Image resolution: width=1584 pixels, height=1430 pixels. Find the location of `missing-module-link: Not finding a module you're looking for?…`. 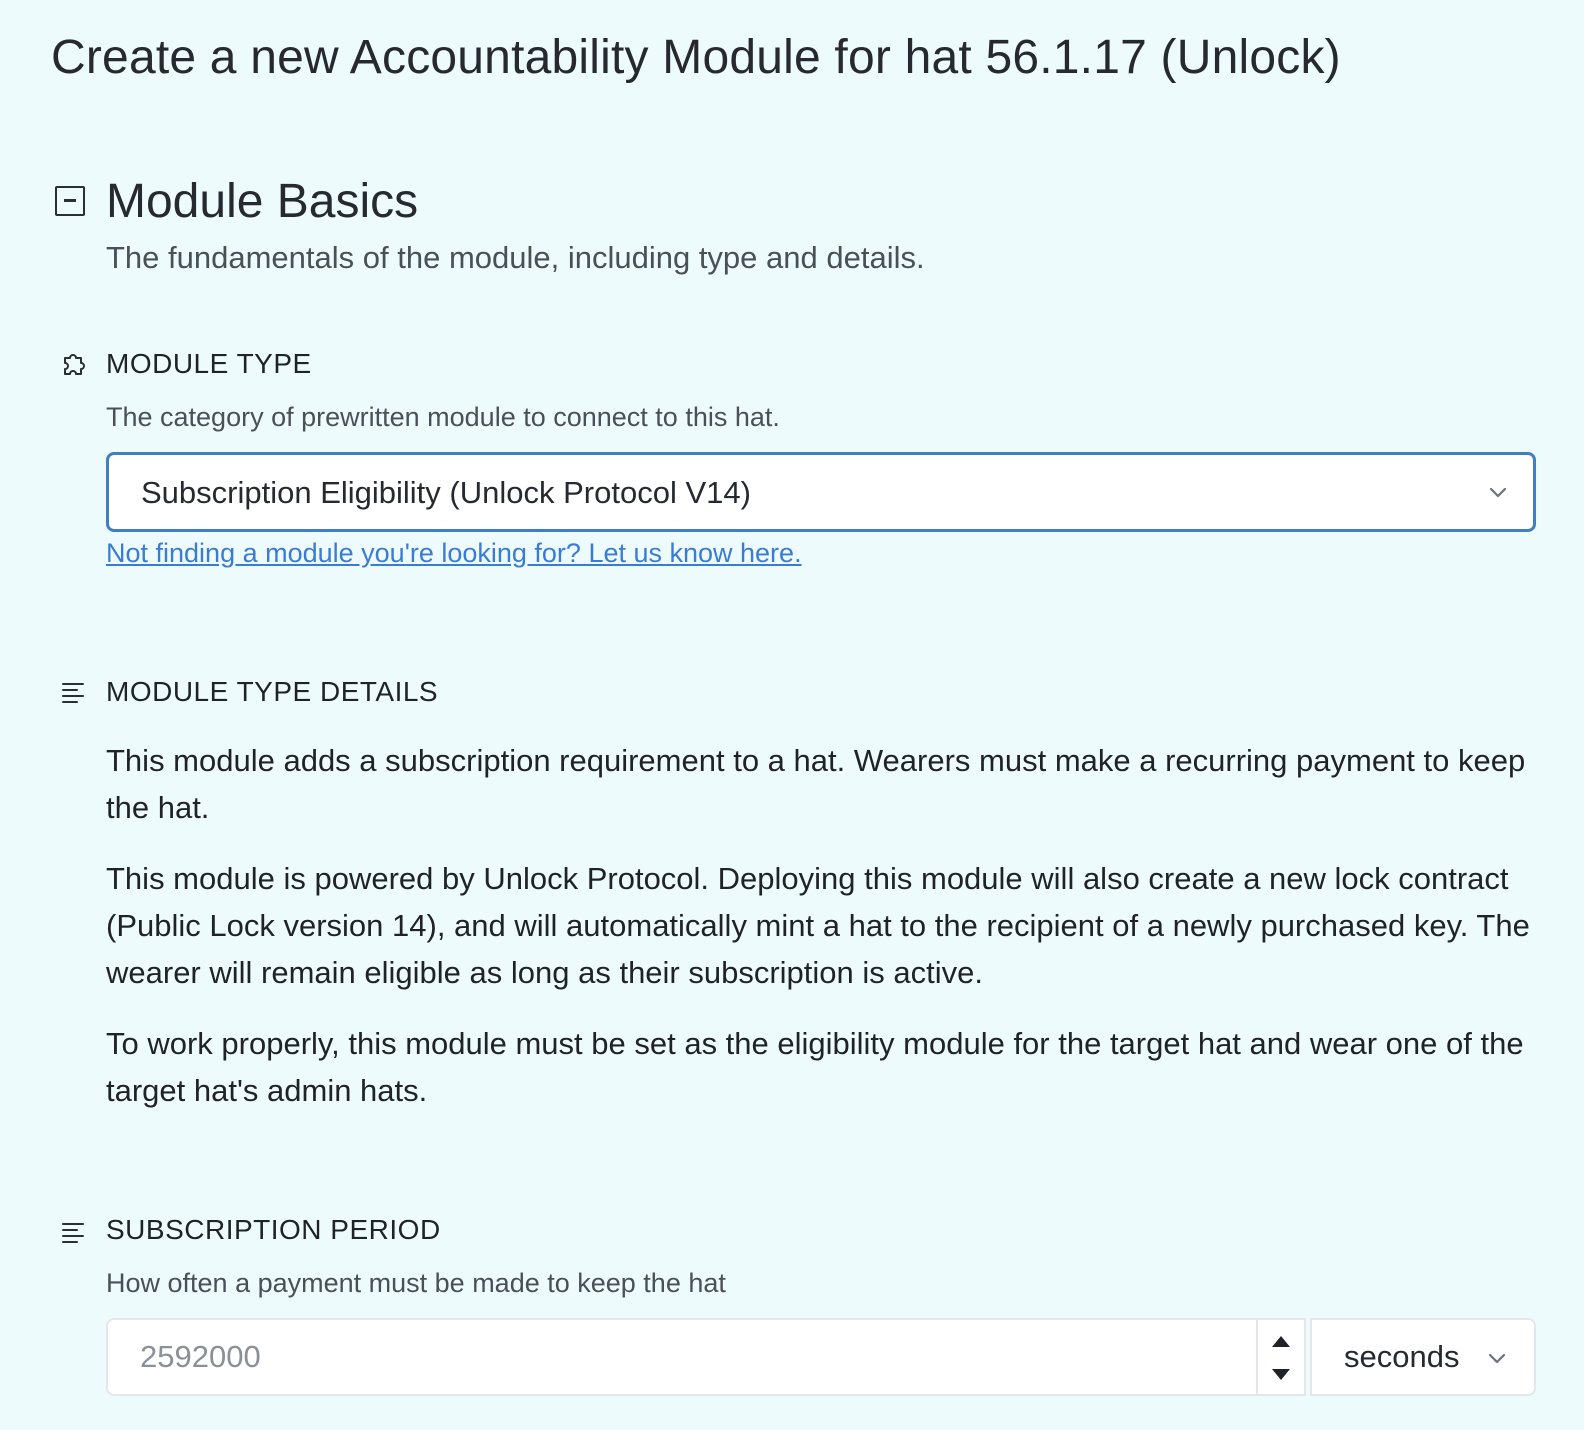

missing-module-link: Not finding a module you're looking for?… is located at coordinates (454, 553).